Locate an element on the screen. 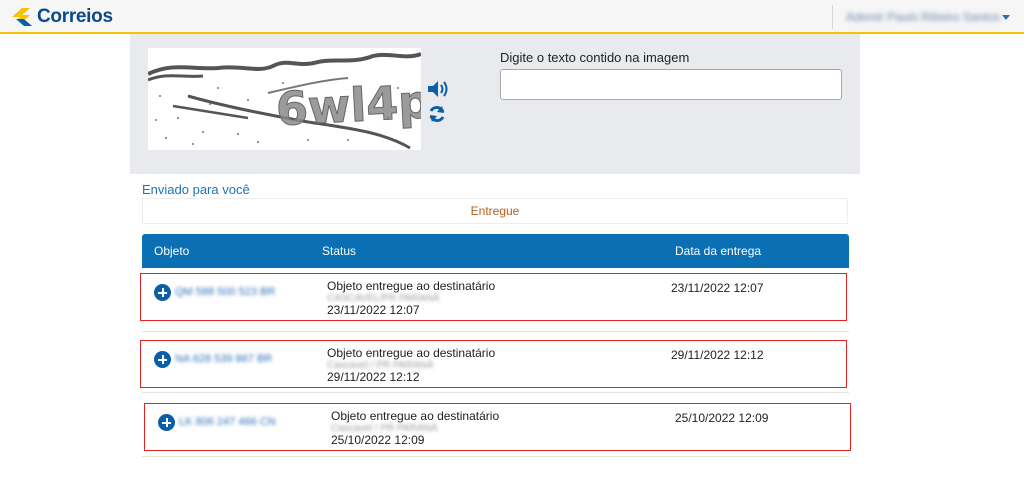 This screenshot has width=1024, height=480. sent-section-title: Enviado para você is located at coordinates (196, 189).